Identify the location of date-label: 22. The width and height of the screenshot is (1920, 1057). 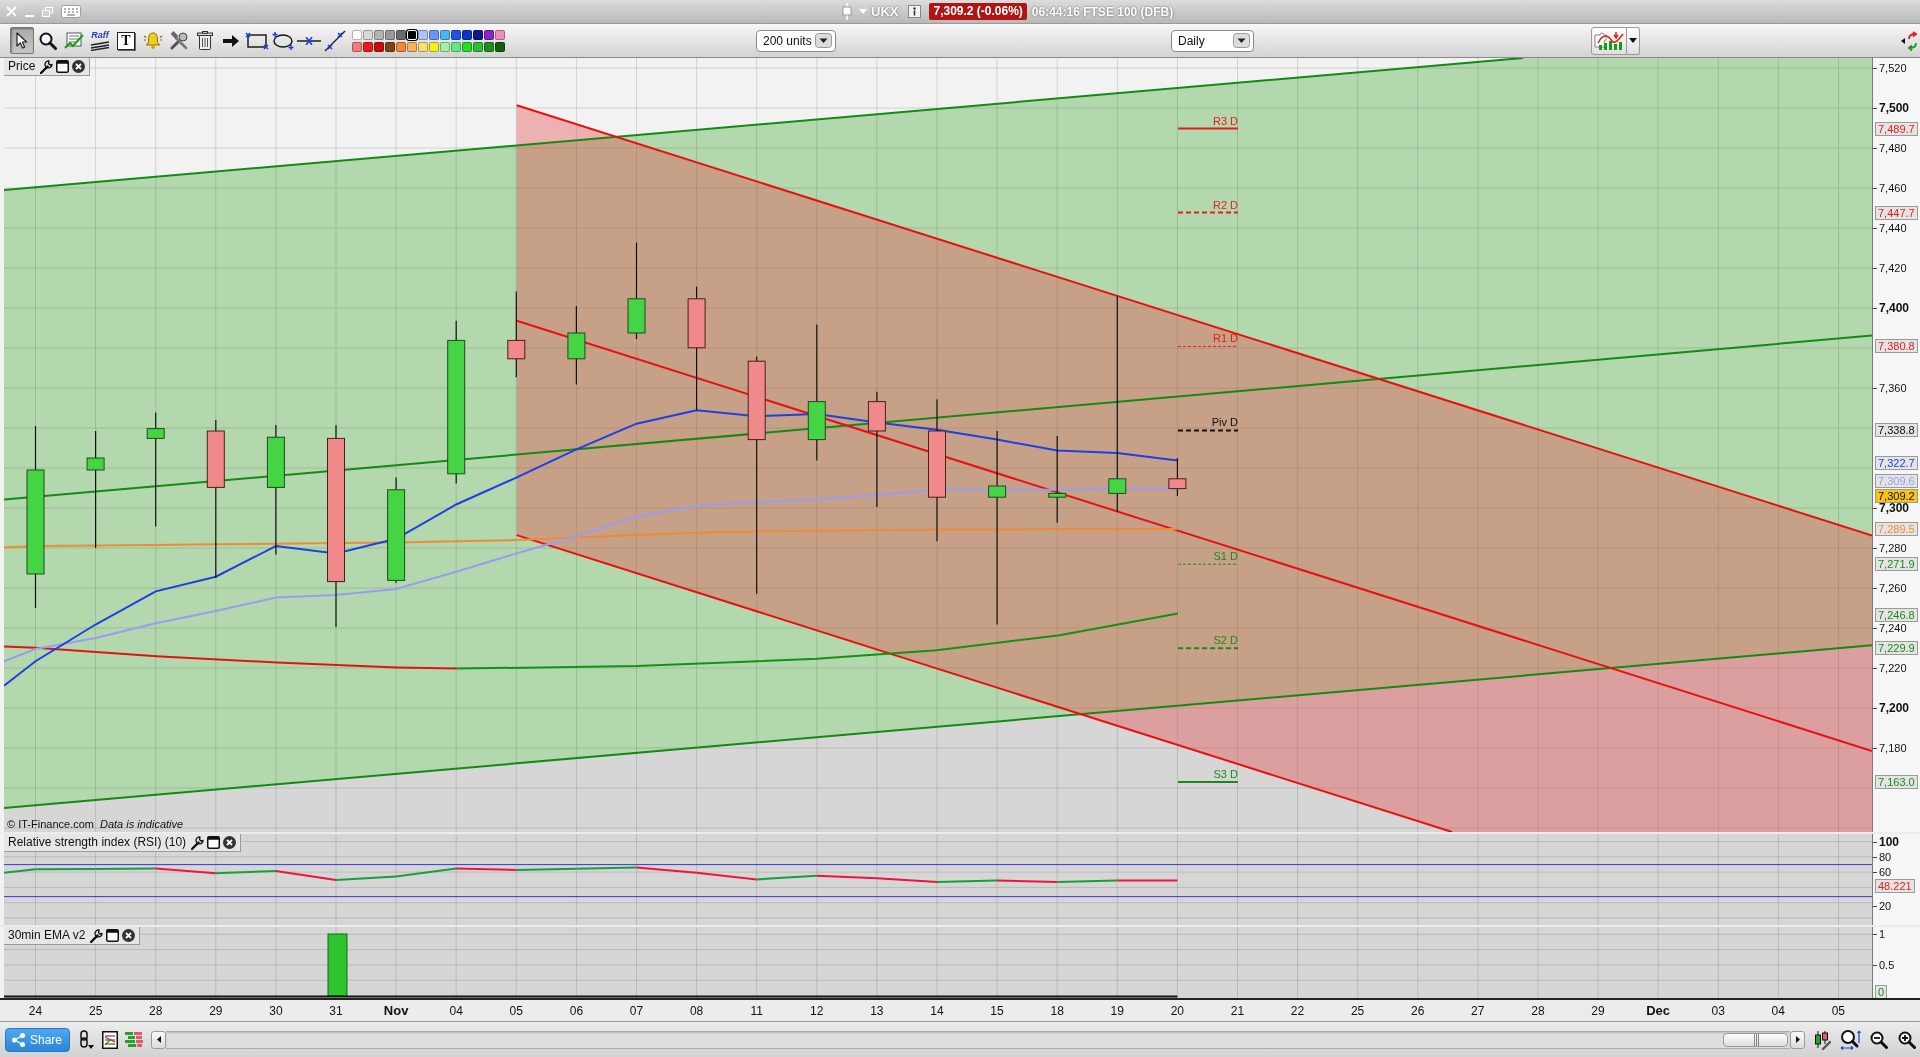
(1297, 1010).